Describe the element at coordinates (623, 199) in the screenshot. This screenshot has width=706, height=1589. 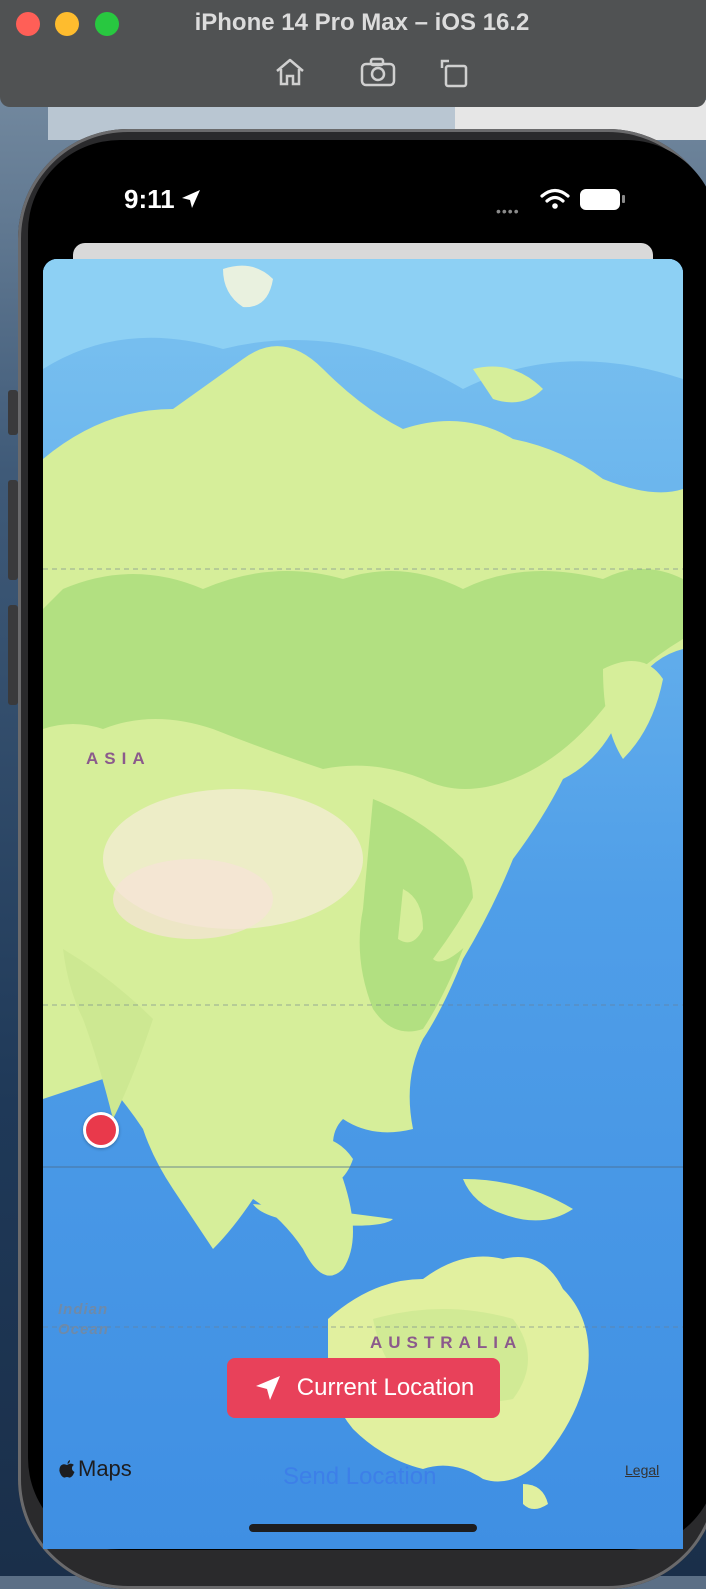
I see `battery-tip` at that location.